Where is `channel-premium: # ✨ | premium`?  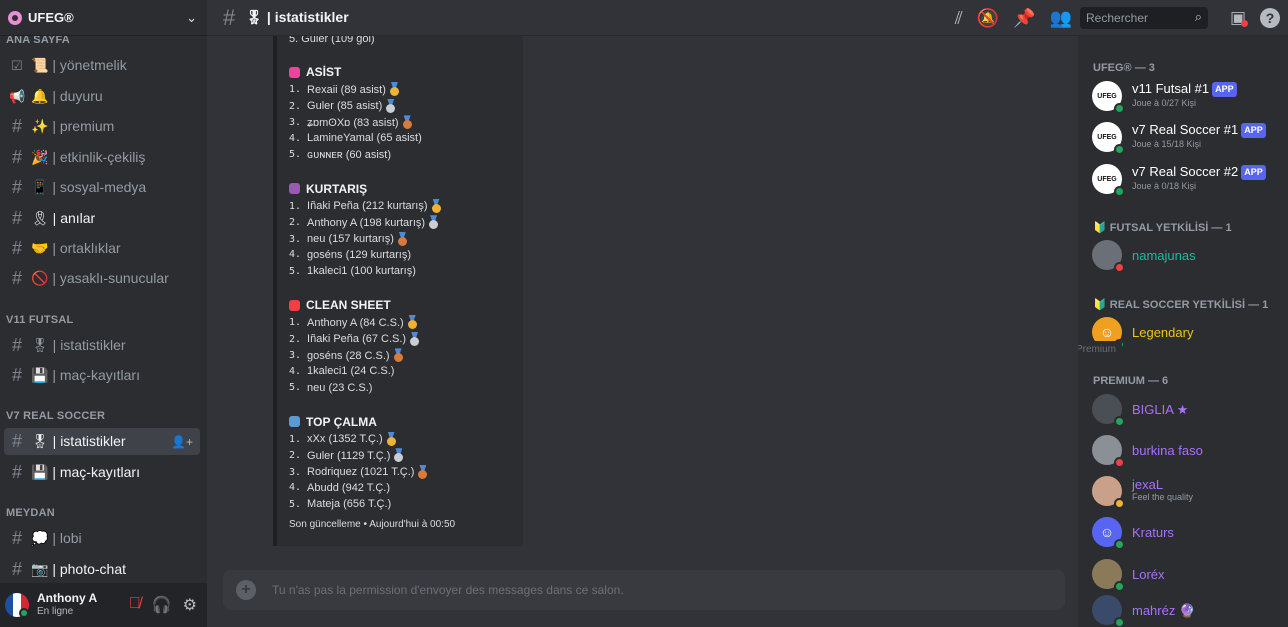
channel-premium: # ✨ | premium is located at coordinates (102, 126).